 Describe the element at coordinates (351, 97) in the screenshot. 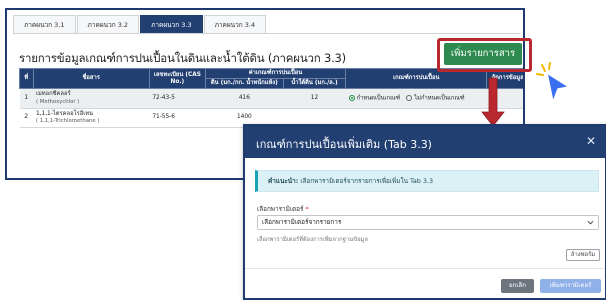

I see `radio-checked-icon` at that location.